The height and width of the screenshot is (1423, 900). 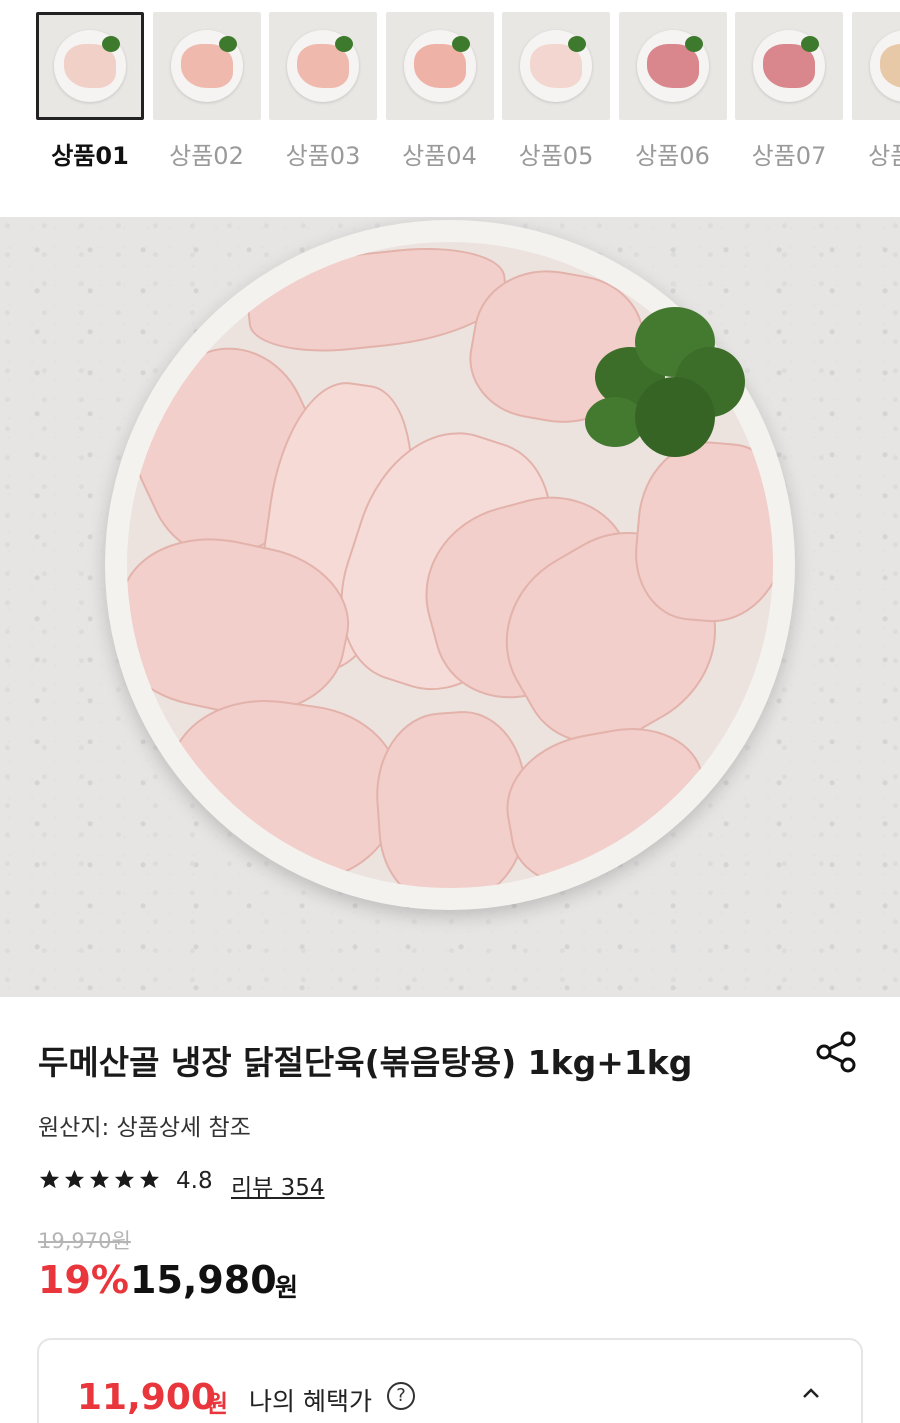 I want to click on original-price: 19,970원, so click(x=84, y=1241).